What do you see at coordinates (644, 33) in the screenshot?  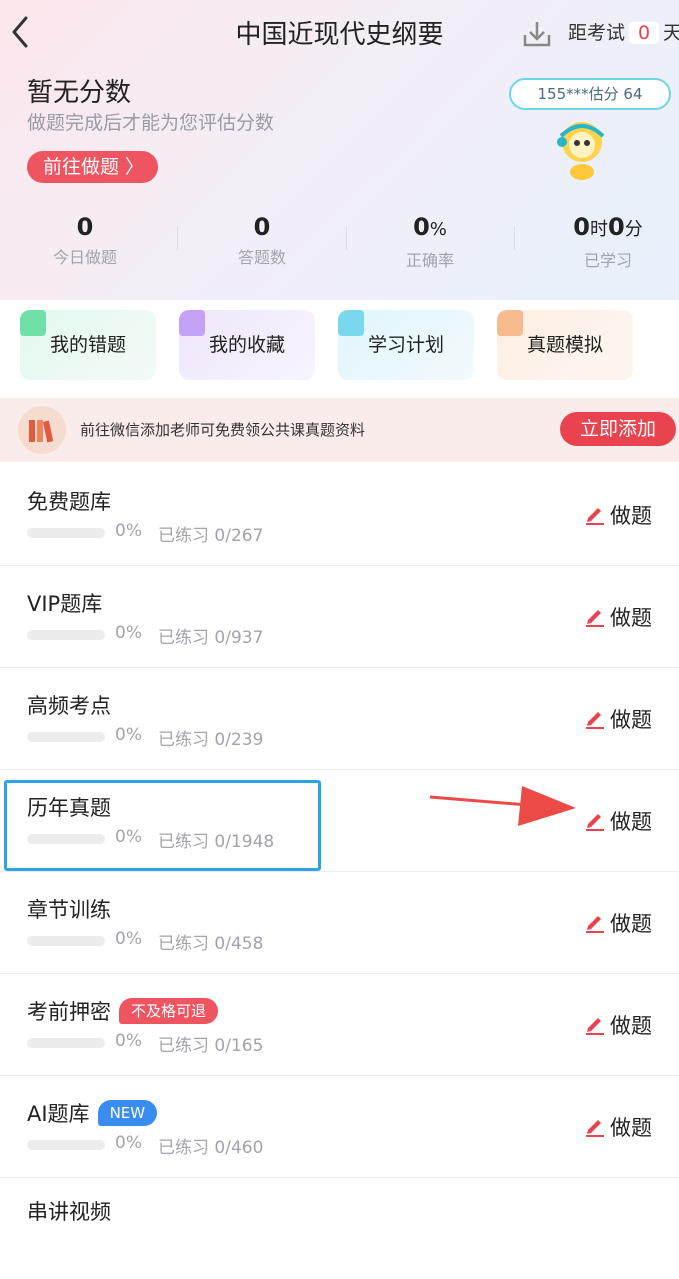 I see `exam-days: 0` at bounding box center [644, 33].